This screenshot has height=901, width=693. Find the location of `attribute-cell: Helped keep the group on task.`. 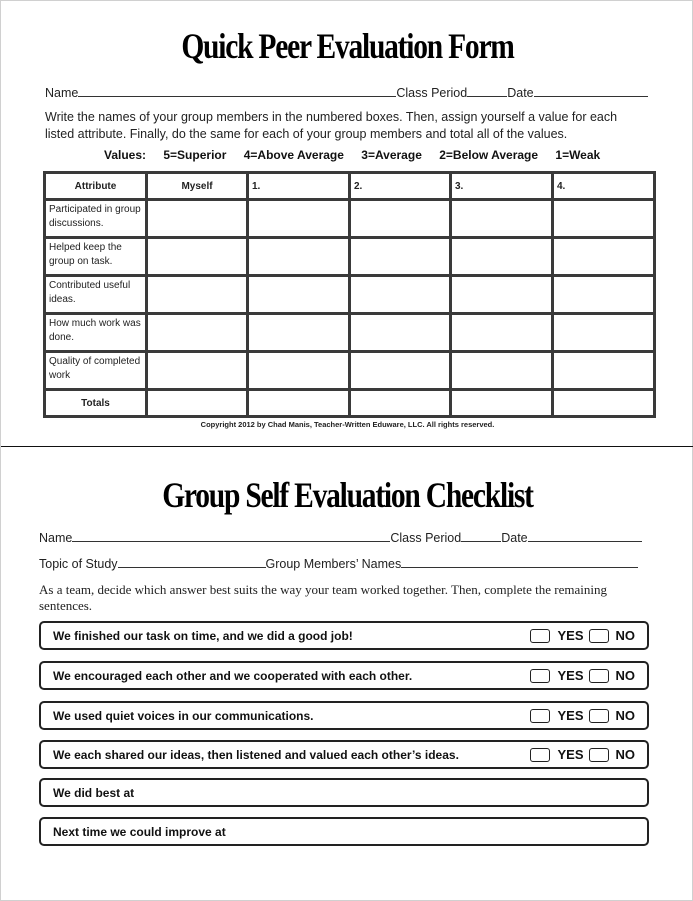

attribute-cell: Helped keep the group on task. is located at coordinates (95, 256).